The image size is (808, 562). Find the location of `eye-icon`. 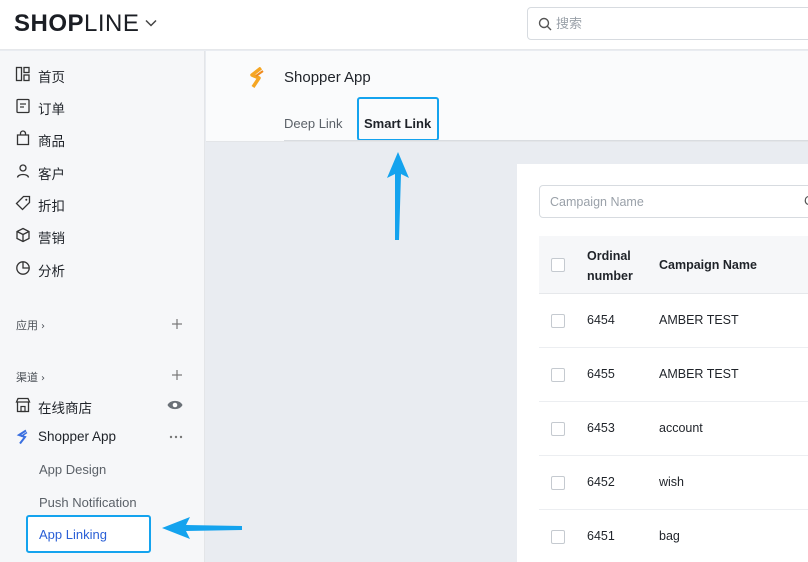

eye-icon is located at coordinates (175, 405).